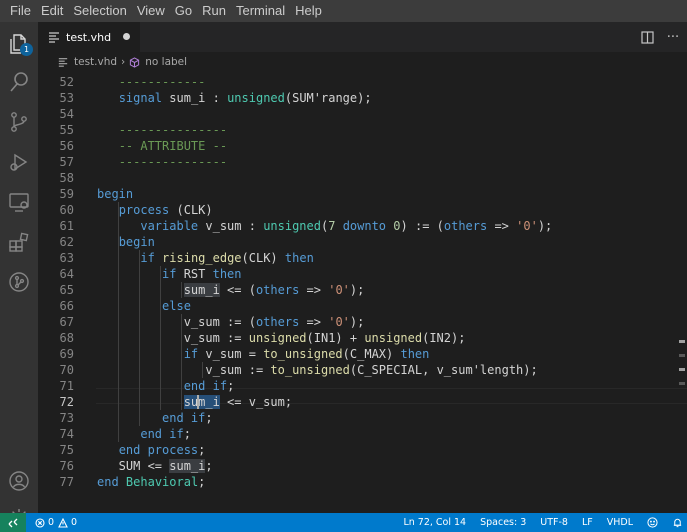  What do you see at coordinates (66, 210) in the screenshot?
I see `line-number: 60` at bounding box center [66, 210].